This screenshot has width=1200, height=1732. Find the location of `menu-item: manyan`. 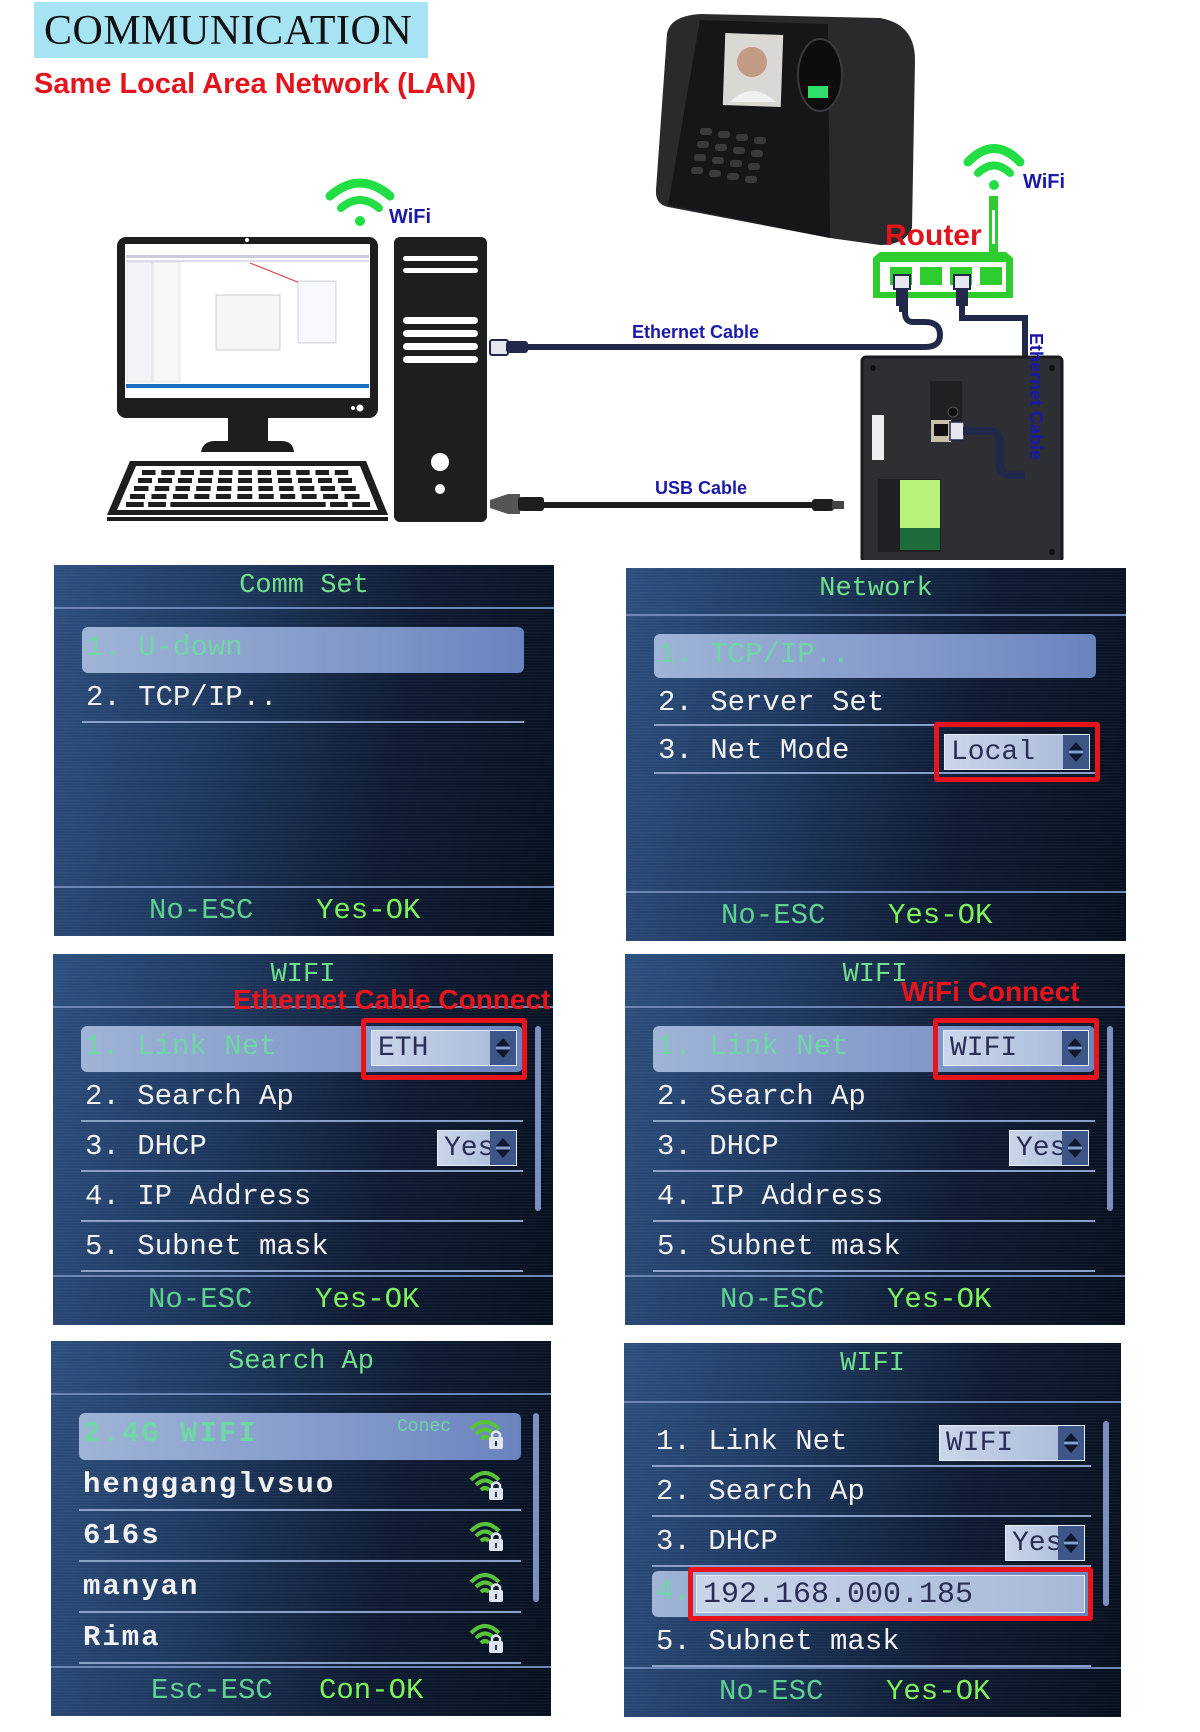

menu-item: manyan is located at coordinates (300, 1589).